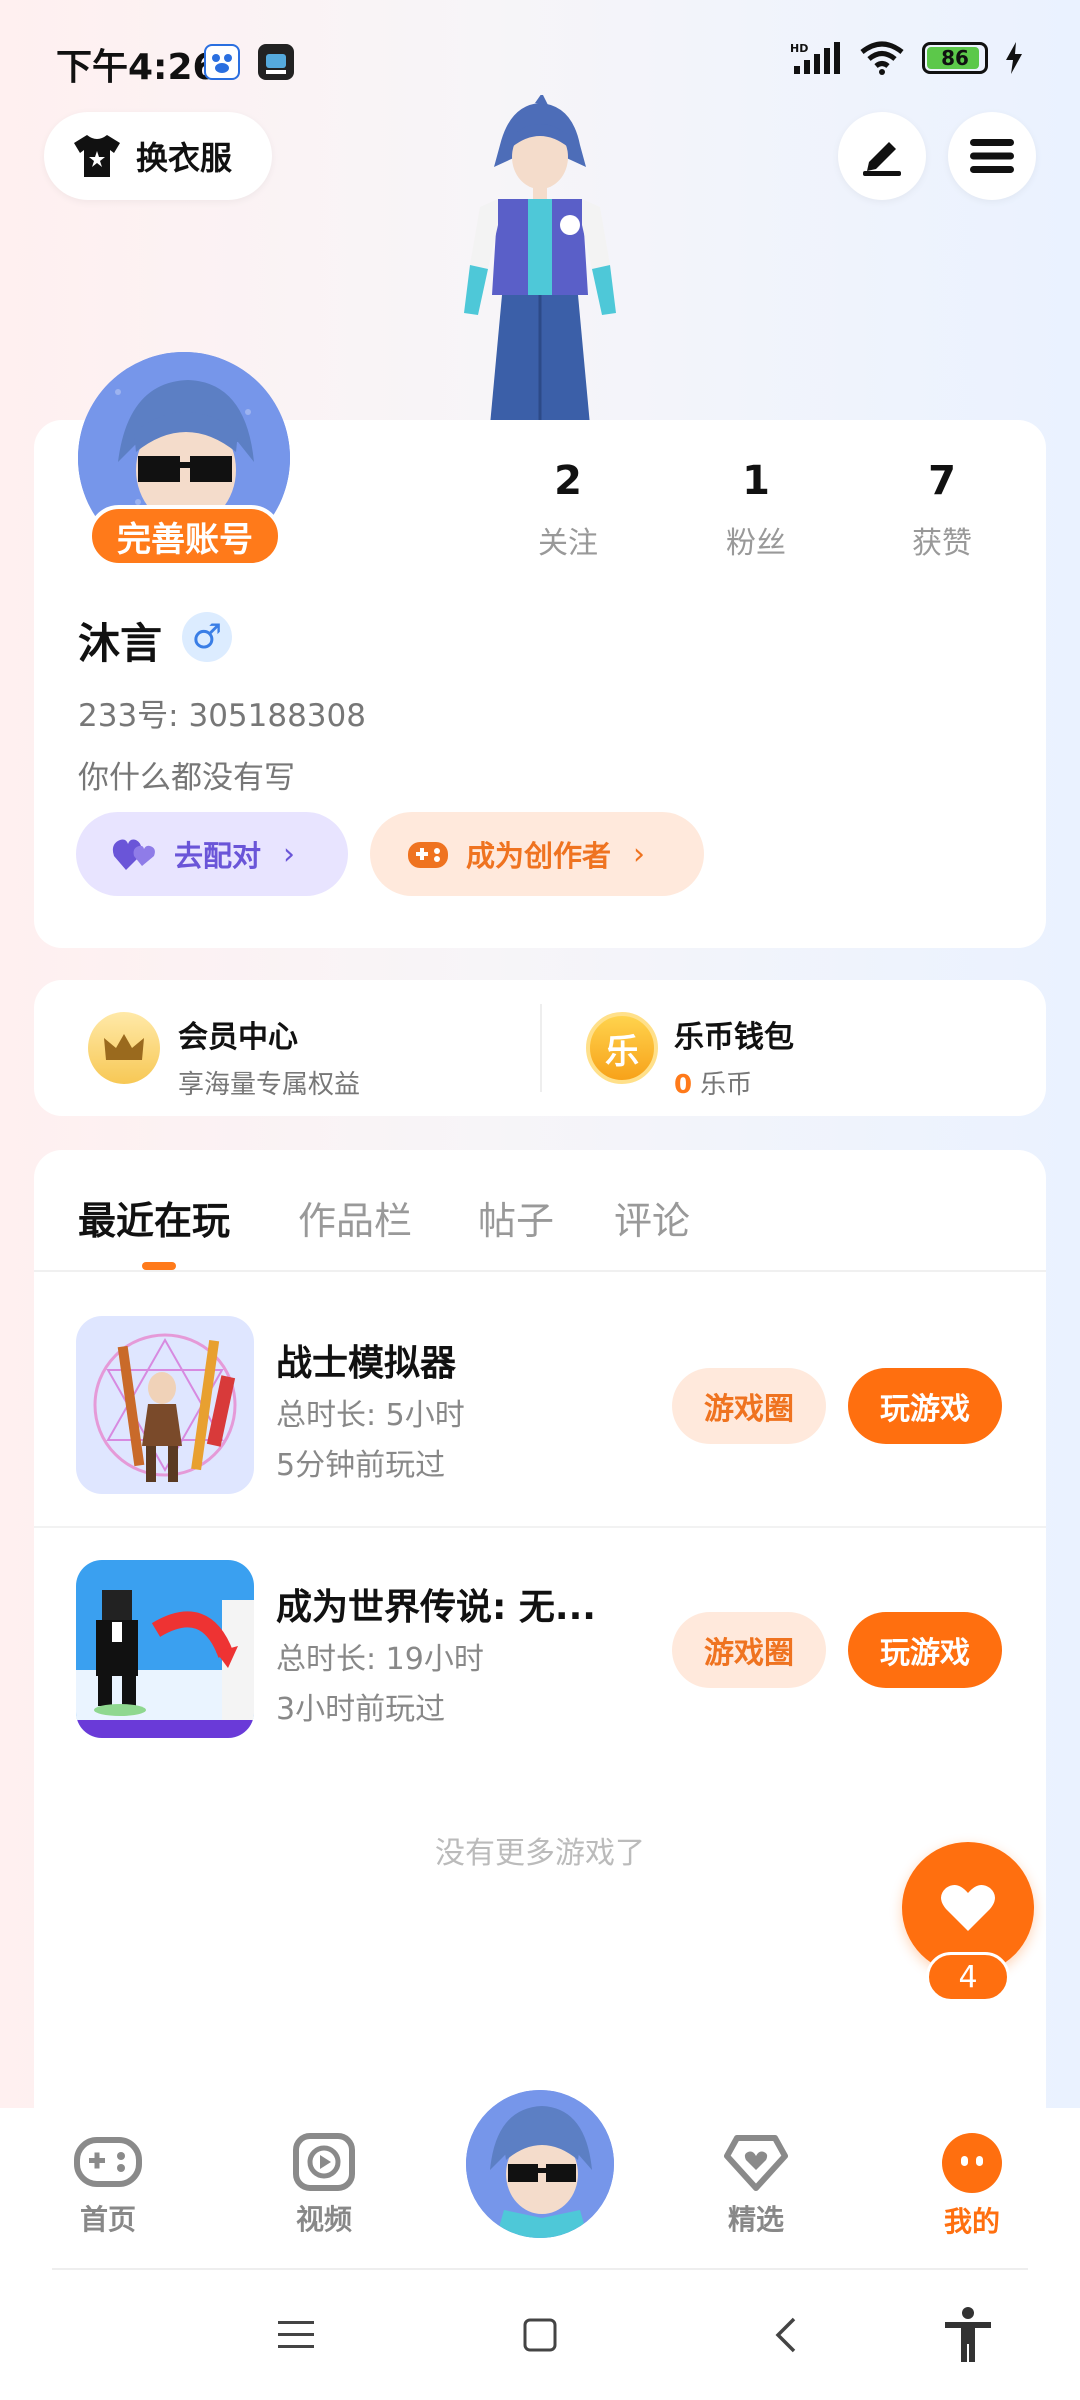  Describe the element at coordinates (815, 58) in the screenshot. I see `signal-icon: HD` at that location.